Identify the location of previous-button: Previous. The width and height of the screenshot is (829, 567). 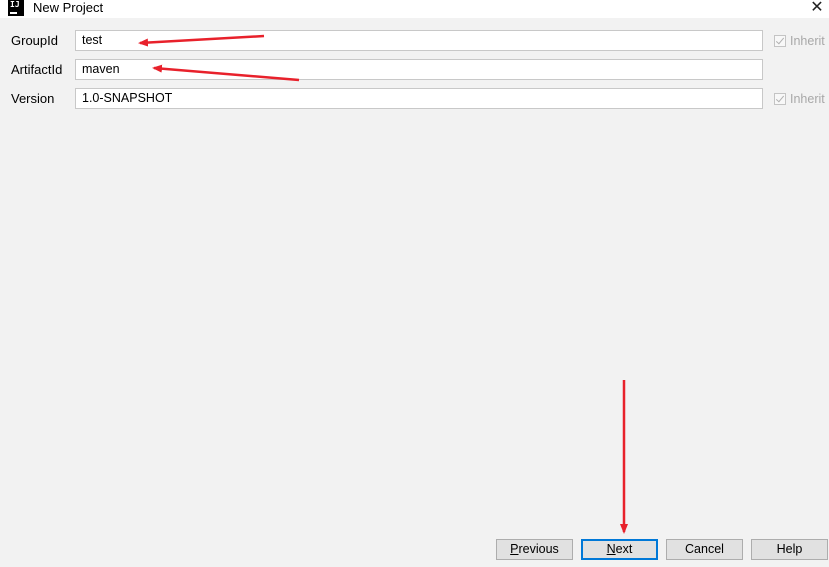
(534, 549).